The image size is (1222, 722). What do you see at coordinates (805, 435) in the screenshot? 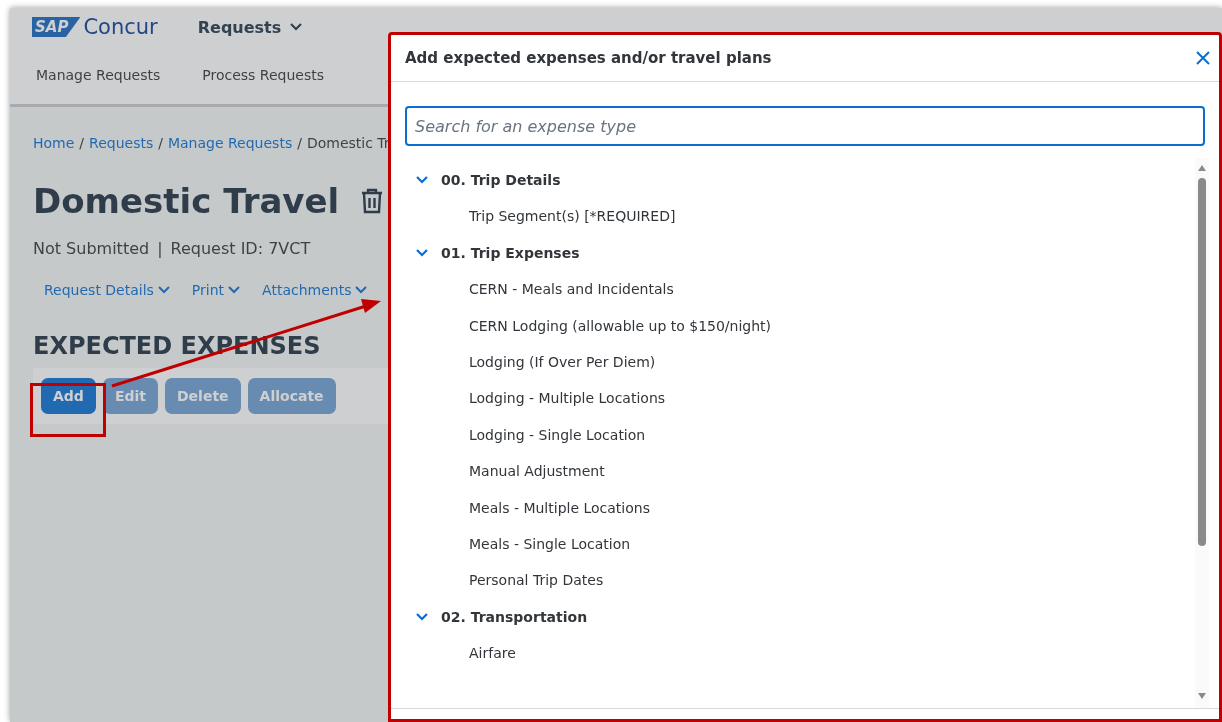
I see `expense-type-item: Lodging - Single Location` at bounding box center [805, 435].